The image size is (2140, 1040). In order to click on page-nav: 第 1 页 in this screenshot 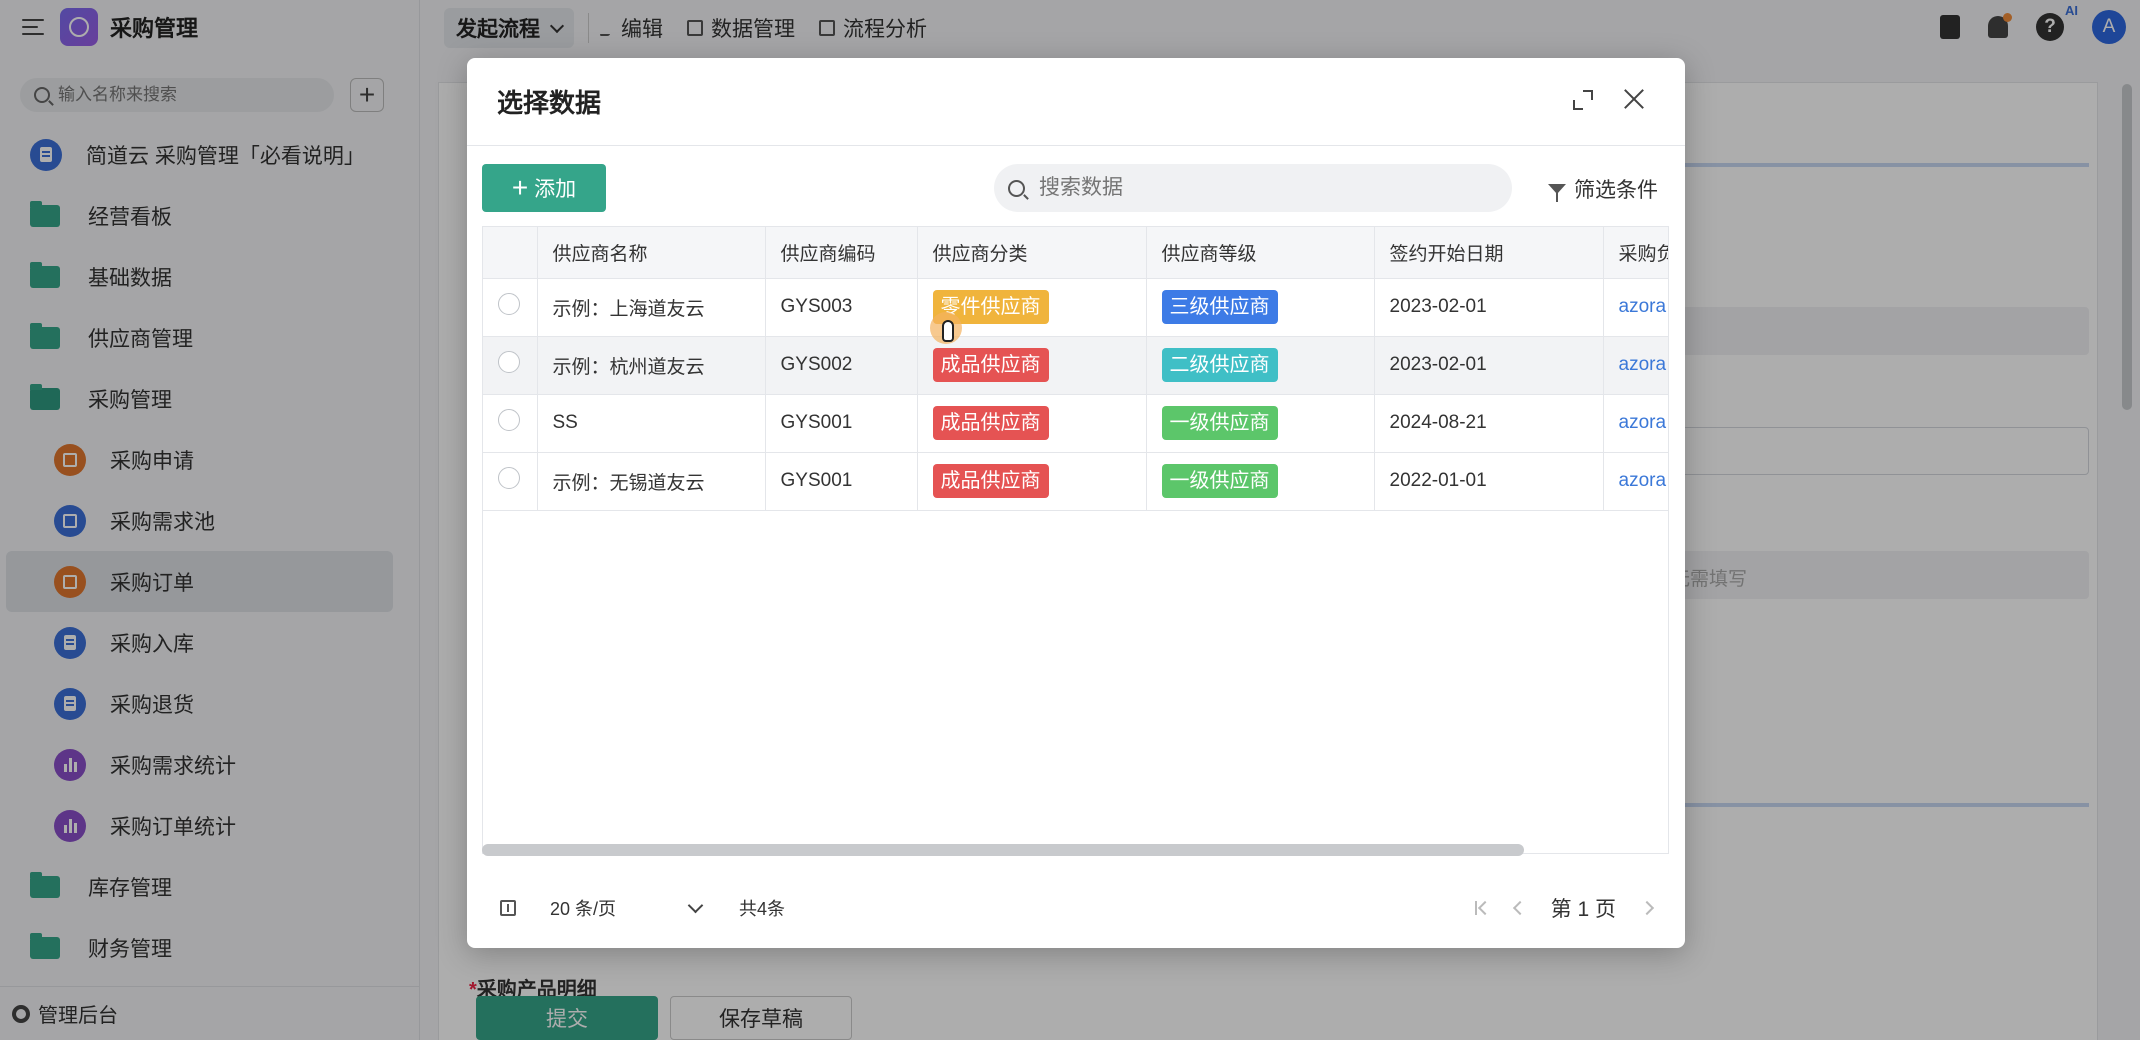, I will do `click(1564, 908)`.